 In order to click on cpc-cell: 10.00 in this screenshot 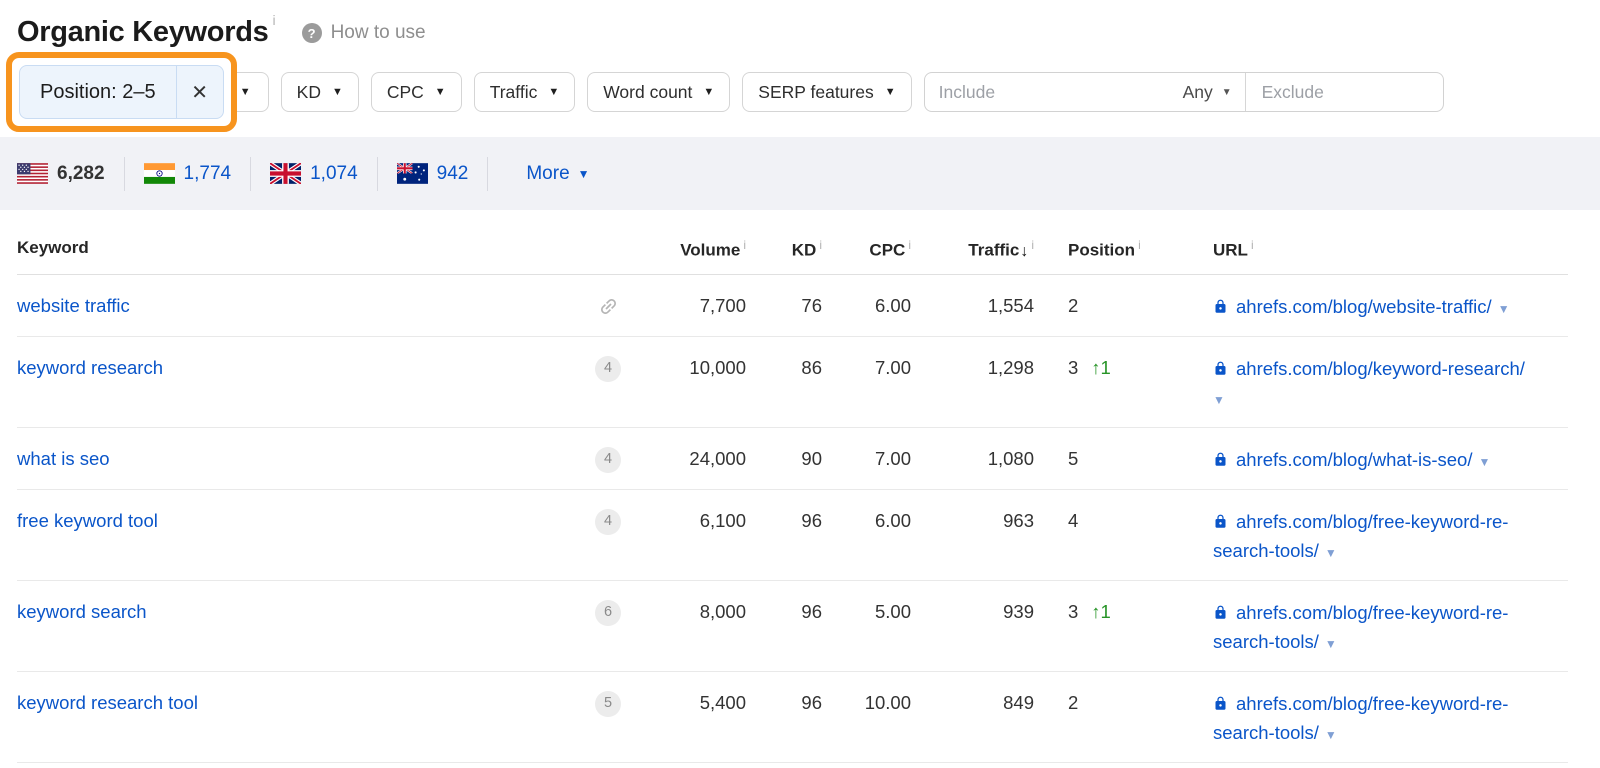, I will do `click(887, 702)`.